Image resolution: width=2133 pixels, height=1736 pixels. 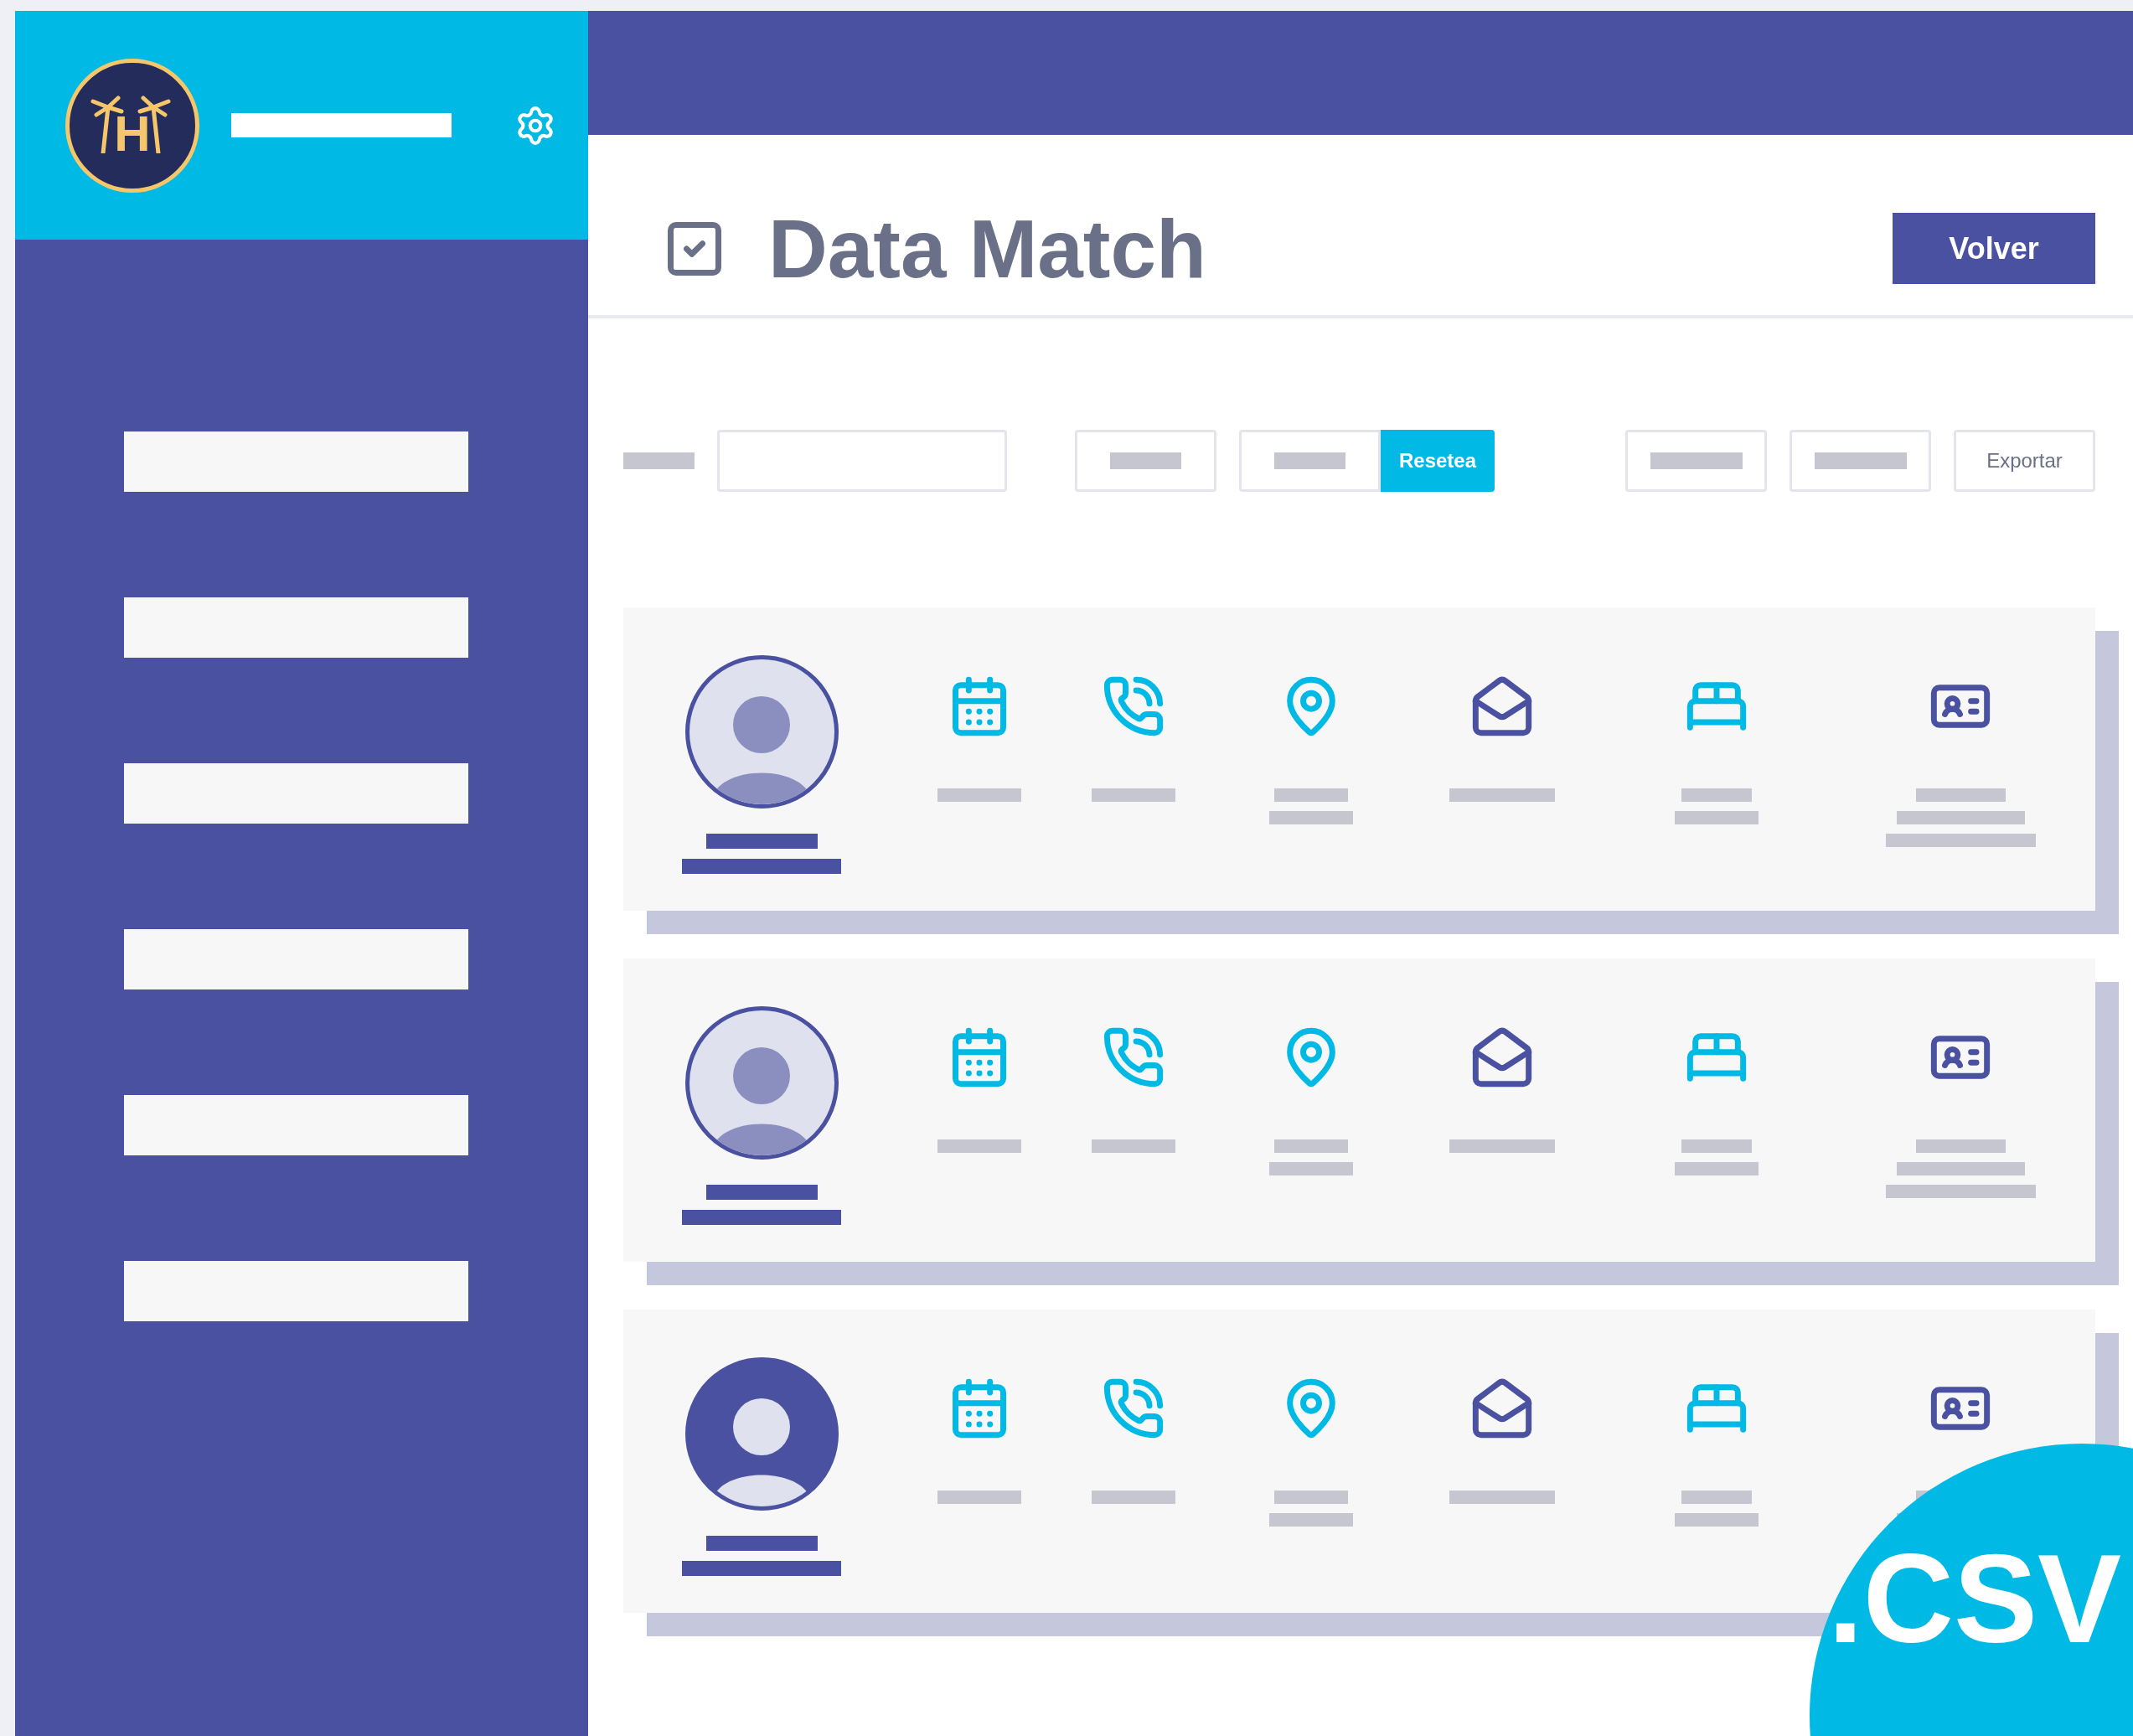 What do you see at coordinates (987, 249) in the screenshot?
I see `page-title: Data Match` at bounding box center [987, 249].